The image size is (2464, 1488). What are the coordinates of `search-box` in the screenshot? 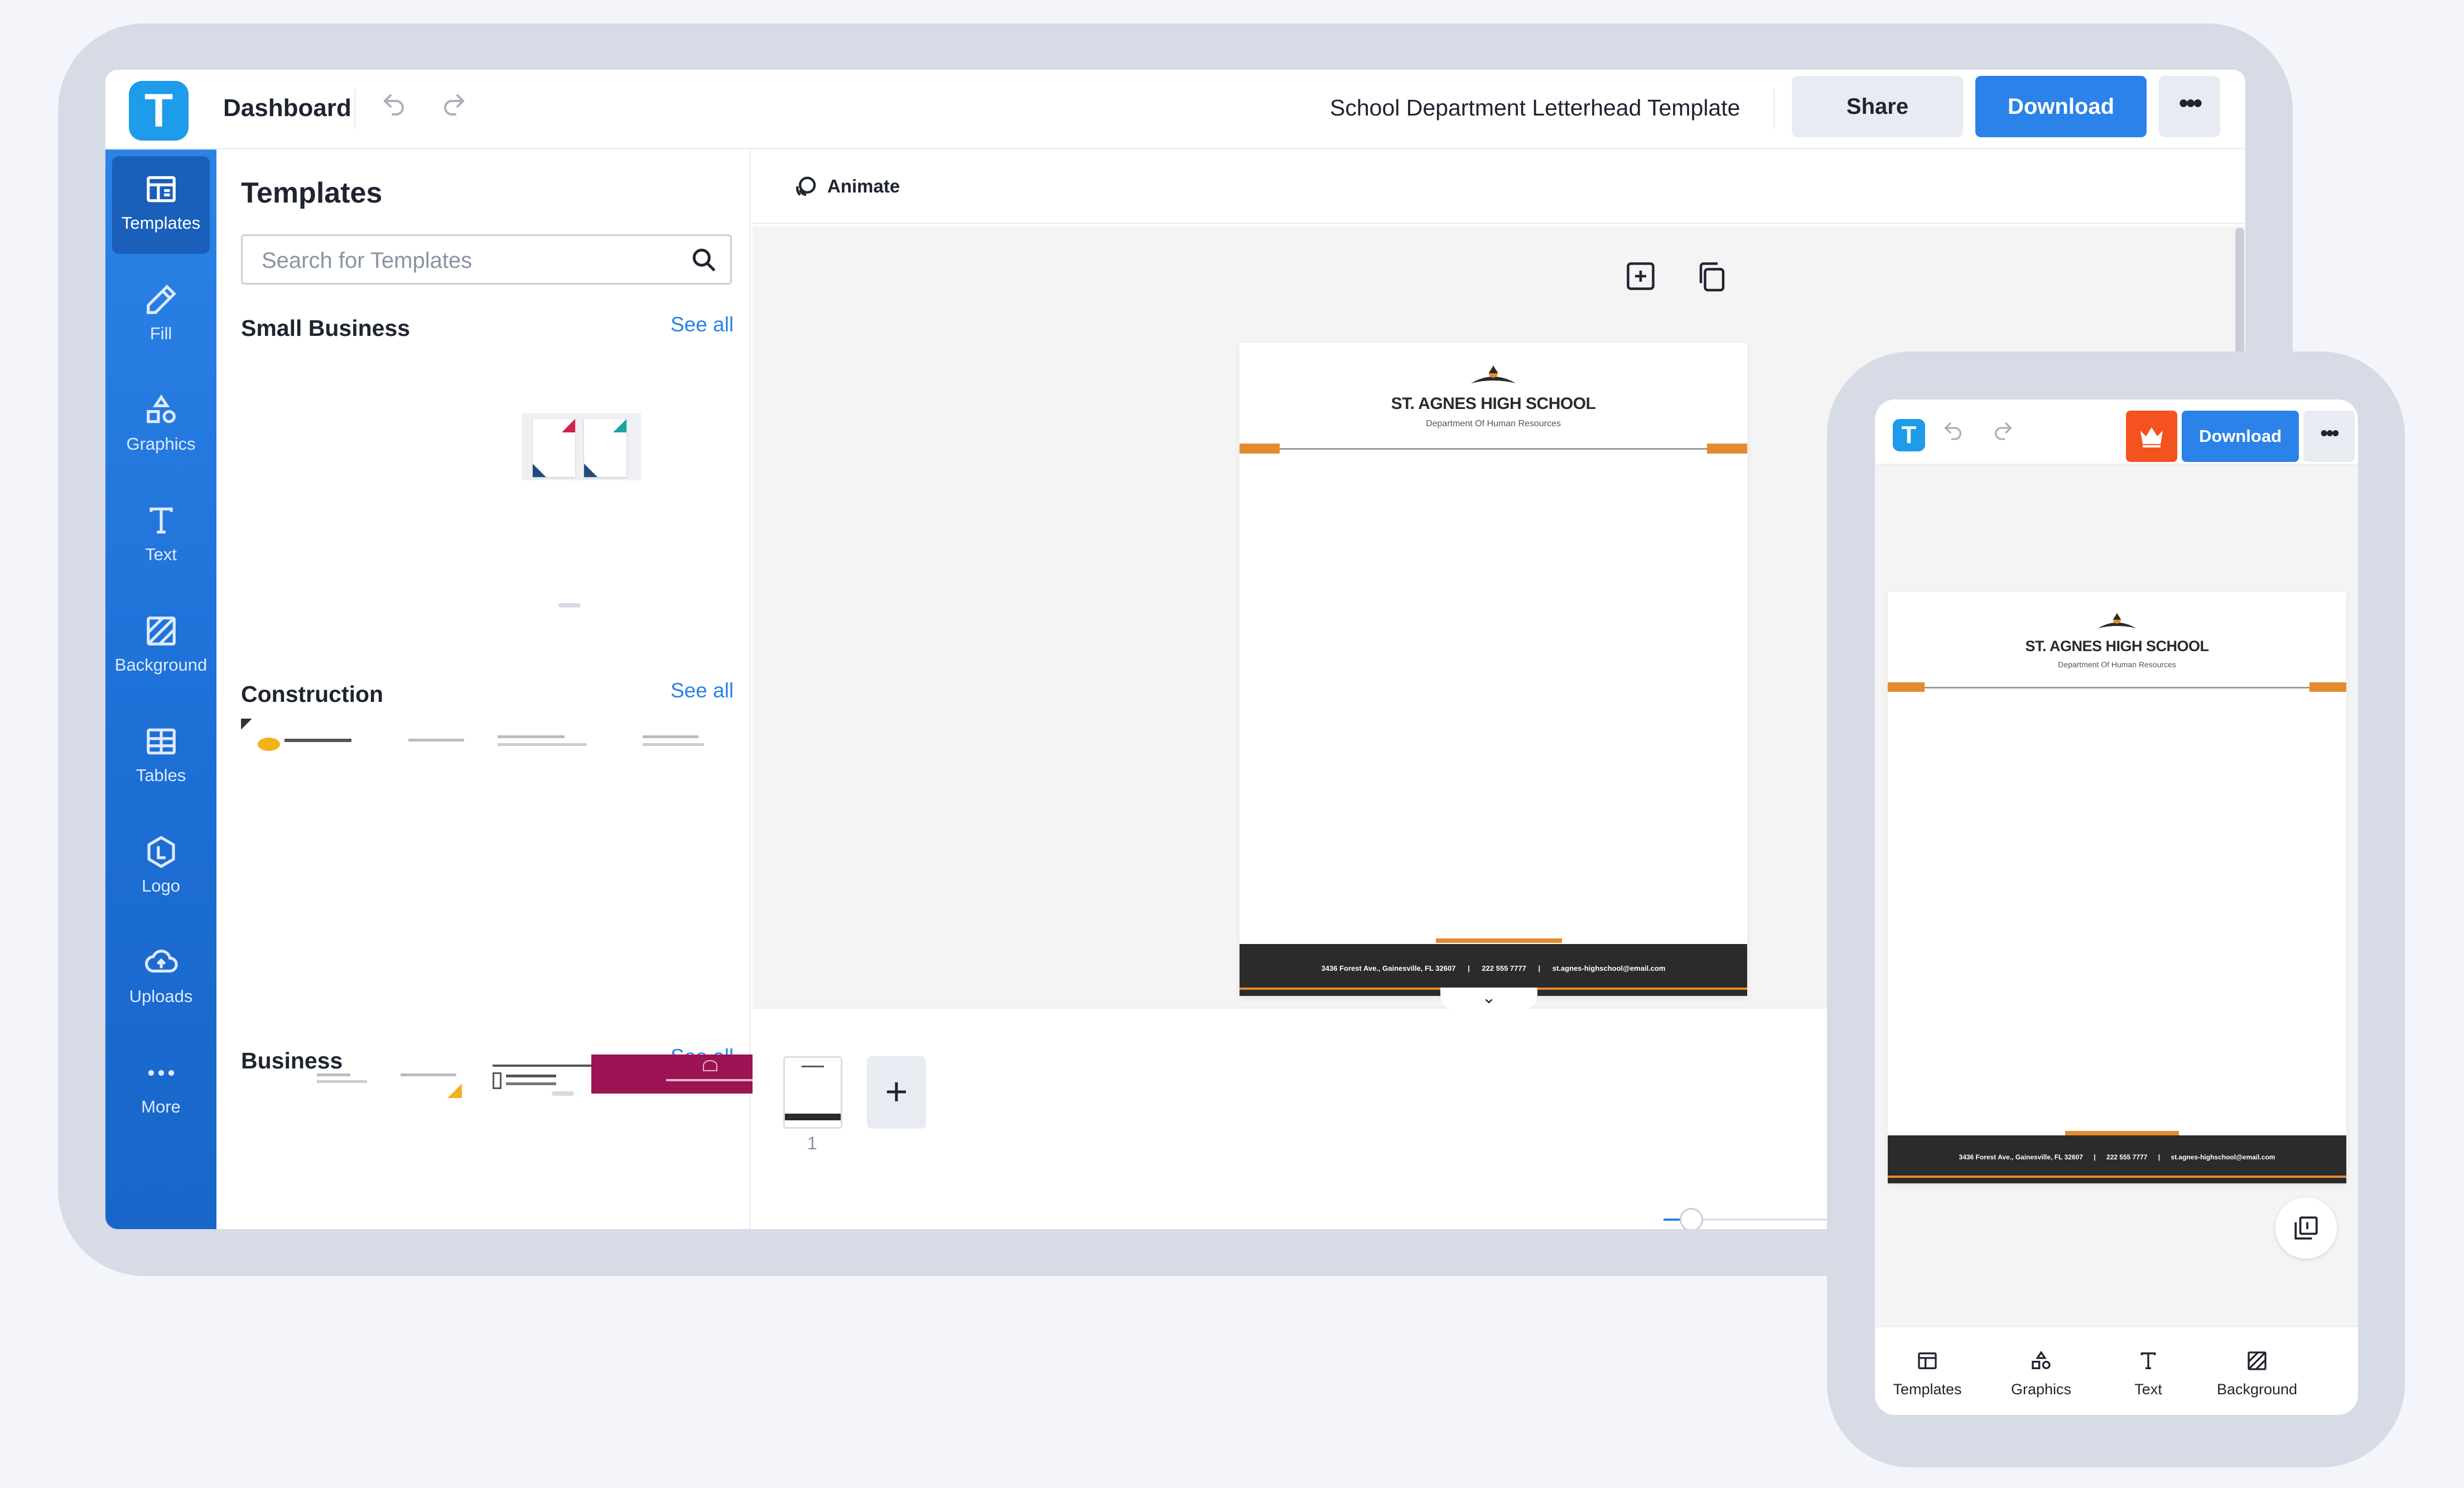 It's located at (487, 259).